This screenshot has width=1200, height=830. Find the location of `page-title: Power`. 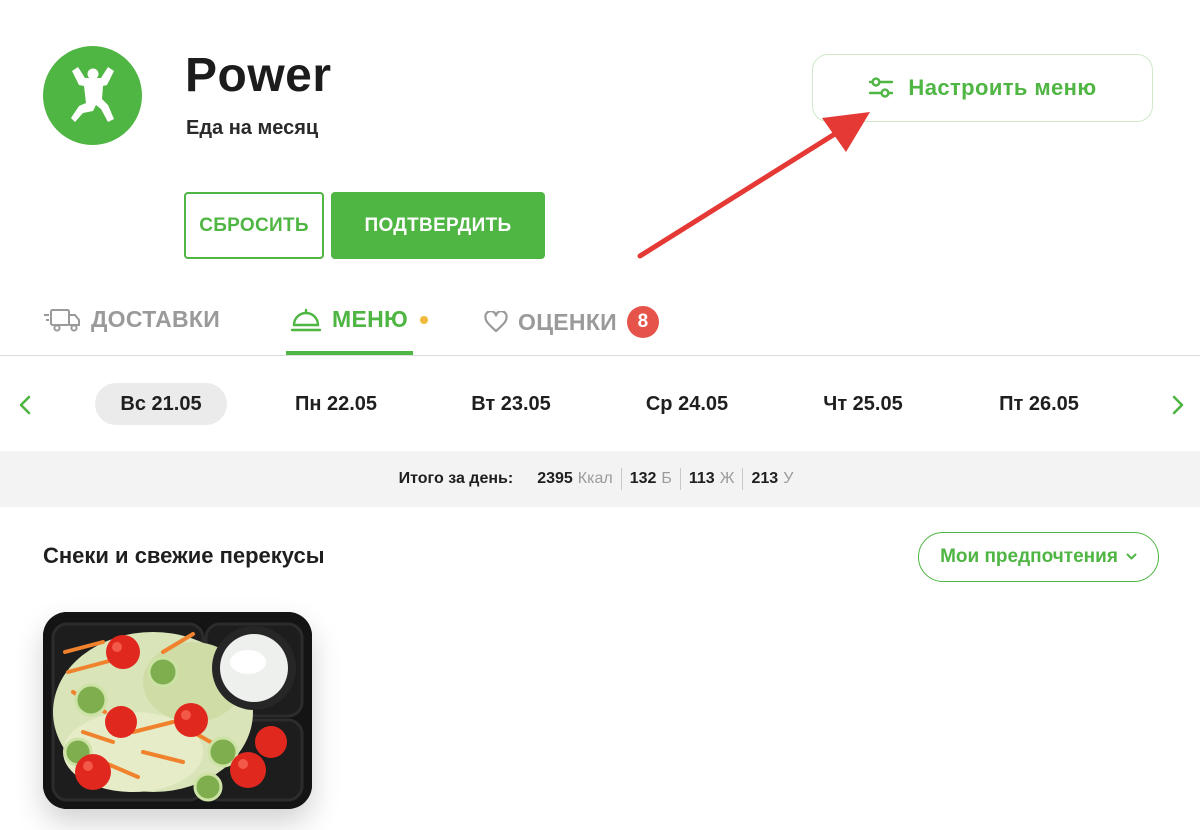

page-title: Power is located at coordinates (258, 75).